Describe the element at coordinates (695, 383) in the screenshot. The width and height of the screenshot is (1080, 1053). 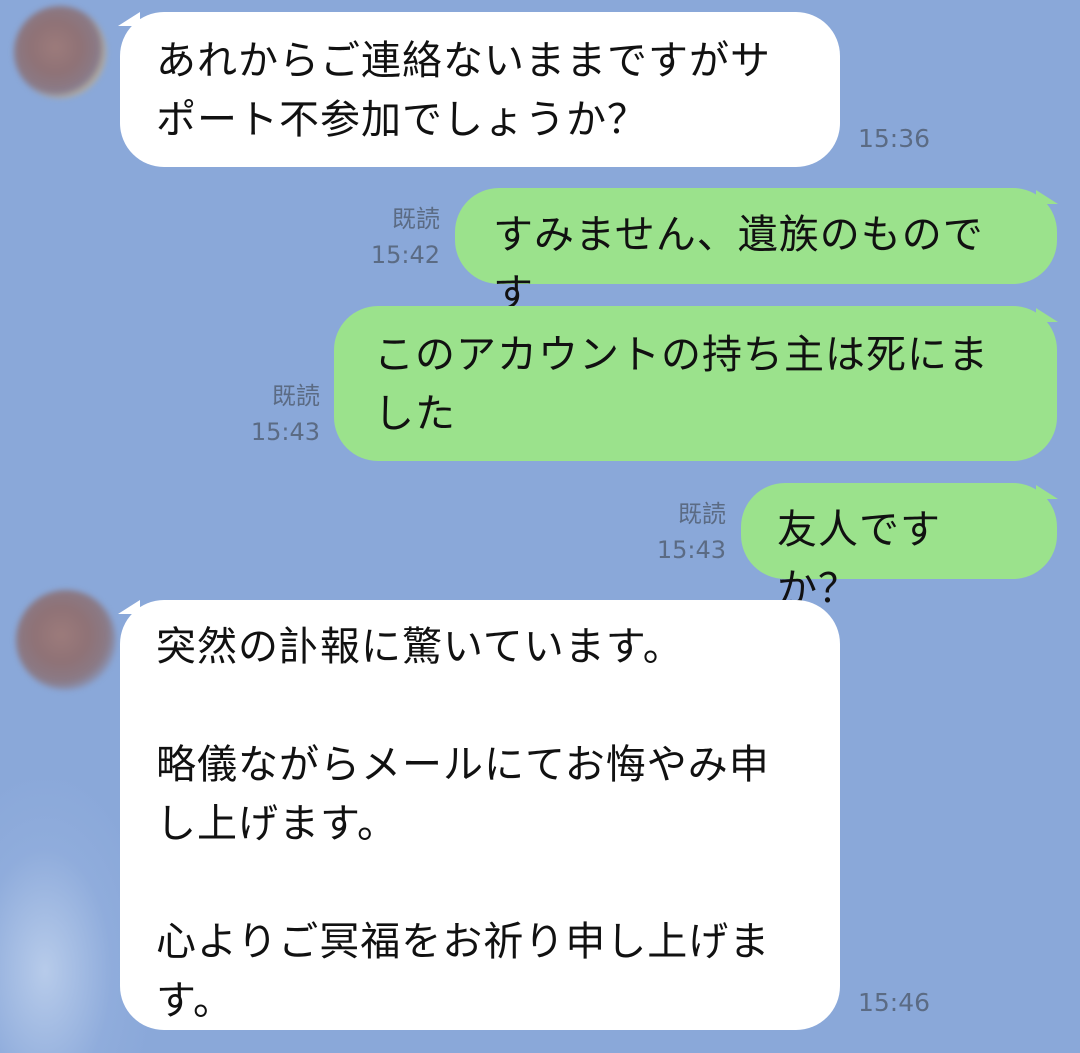
I see `outgoing-message-bubble: このアカウントの持ち主は死にま した` at that location.